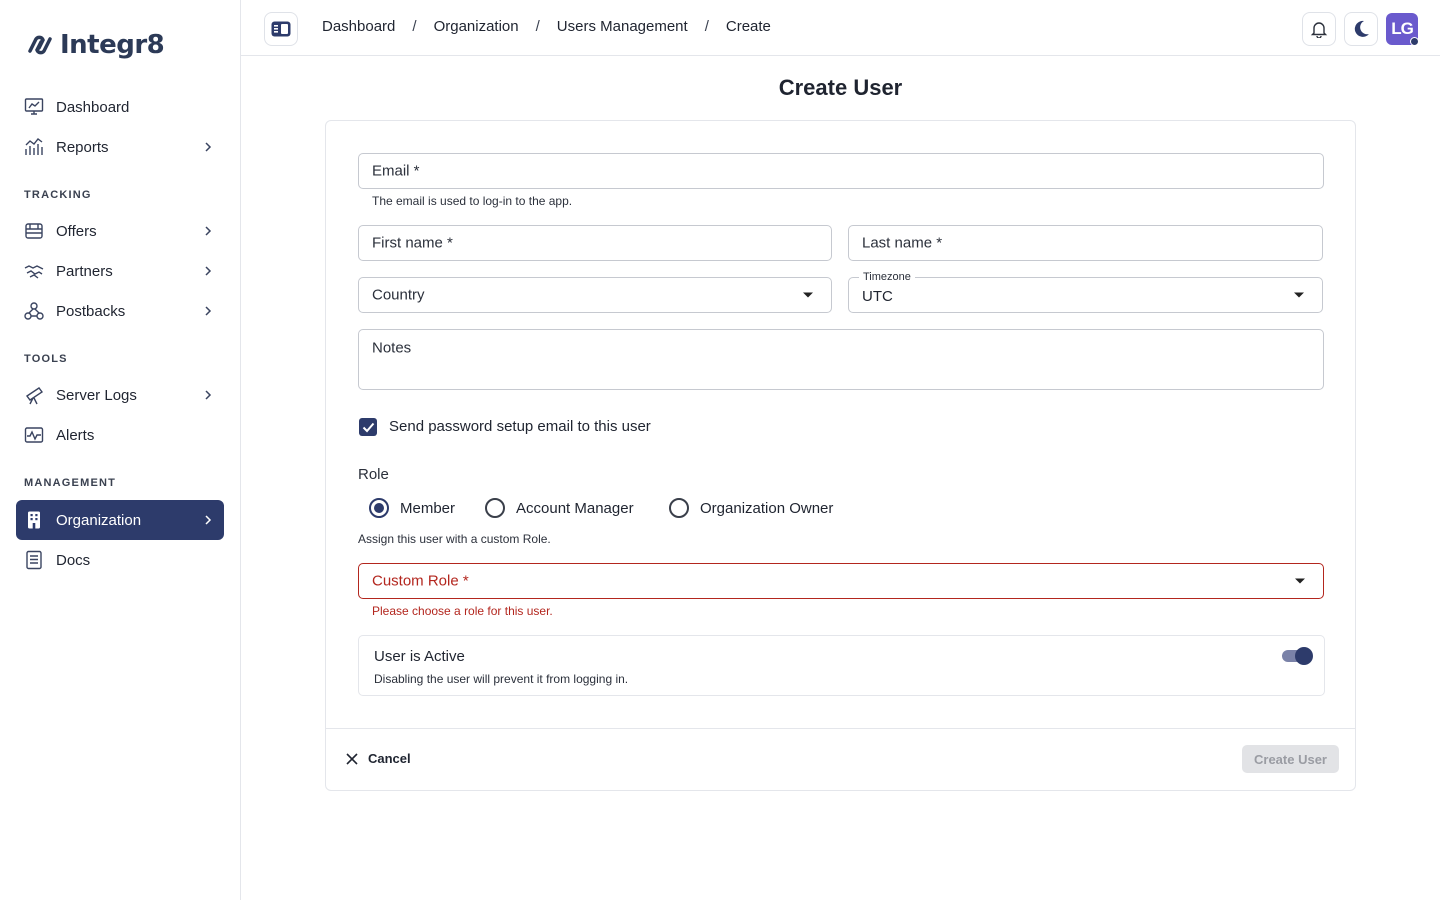 This screenshot has height=900, width=1440. What do you see at coordinates (112, 45) in the screenshot?
I see `app-name: Integr8` at bounding box center [112, 45].